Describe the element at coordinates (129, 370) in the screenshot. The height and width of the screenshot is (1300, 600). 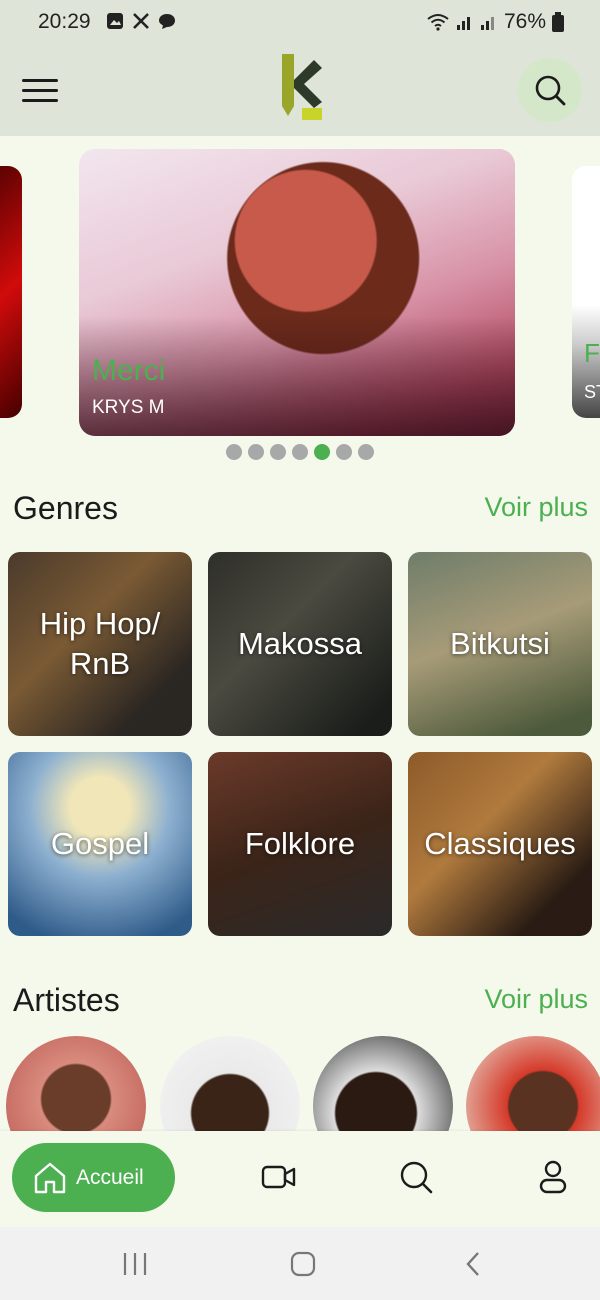
I see `slide-title: Merci` at that location.